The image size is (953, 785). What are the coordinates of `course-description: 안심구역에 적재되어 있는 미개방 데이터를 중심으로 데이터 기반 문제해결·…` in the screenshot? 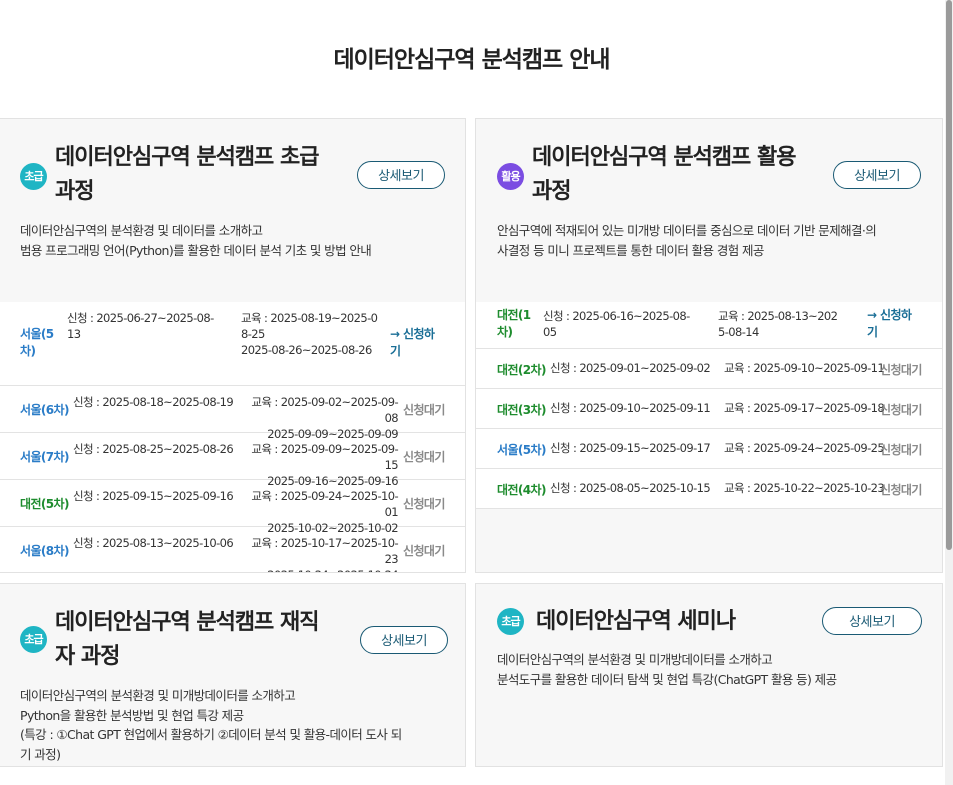 It's located at (687, 240).